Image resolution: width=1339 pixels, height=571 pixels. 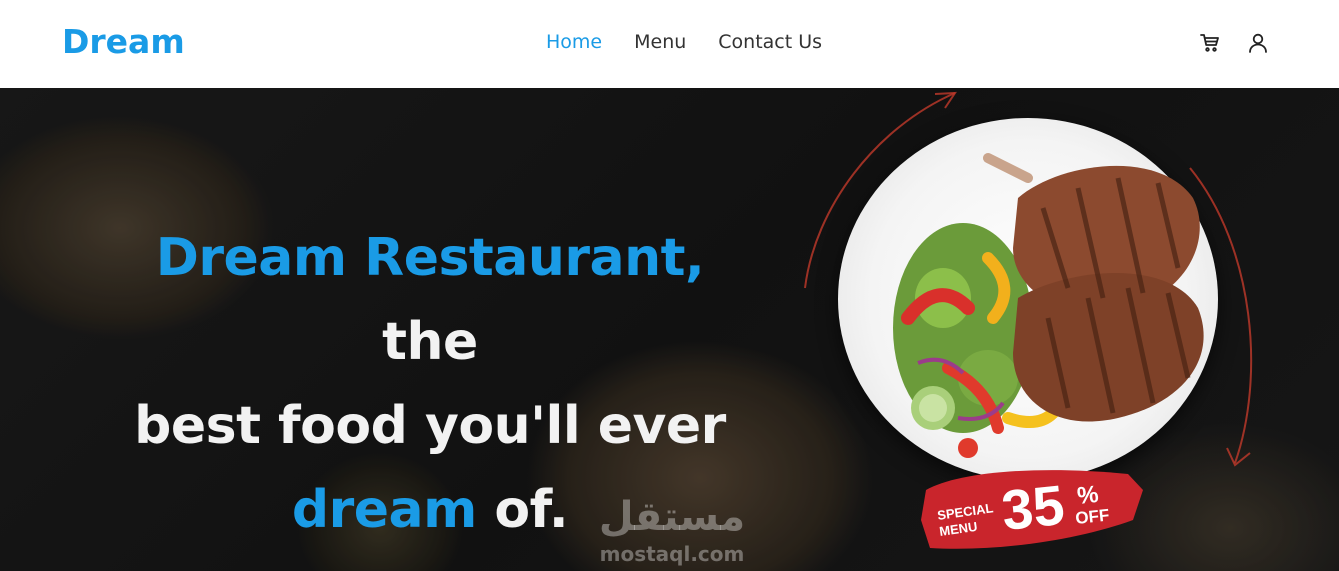 What do you see at coordinates (123, 41) in the screenshot?
I see `brand-logo: Dream` at bounding box center [123, 41].